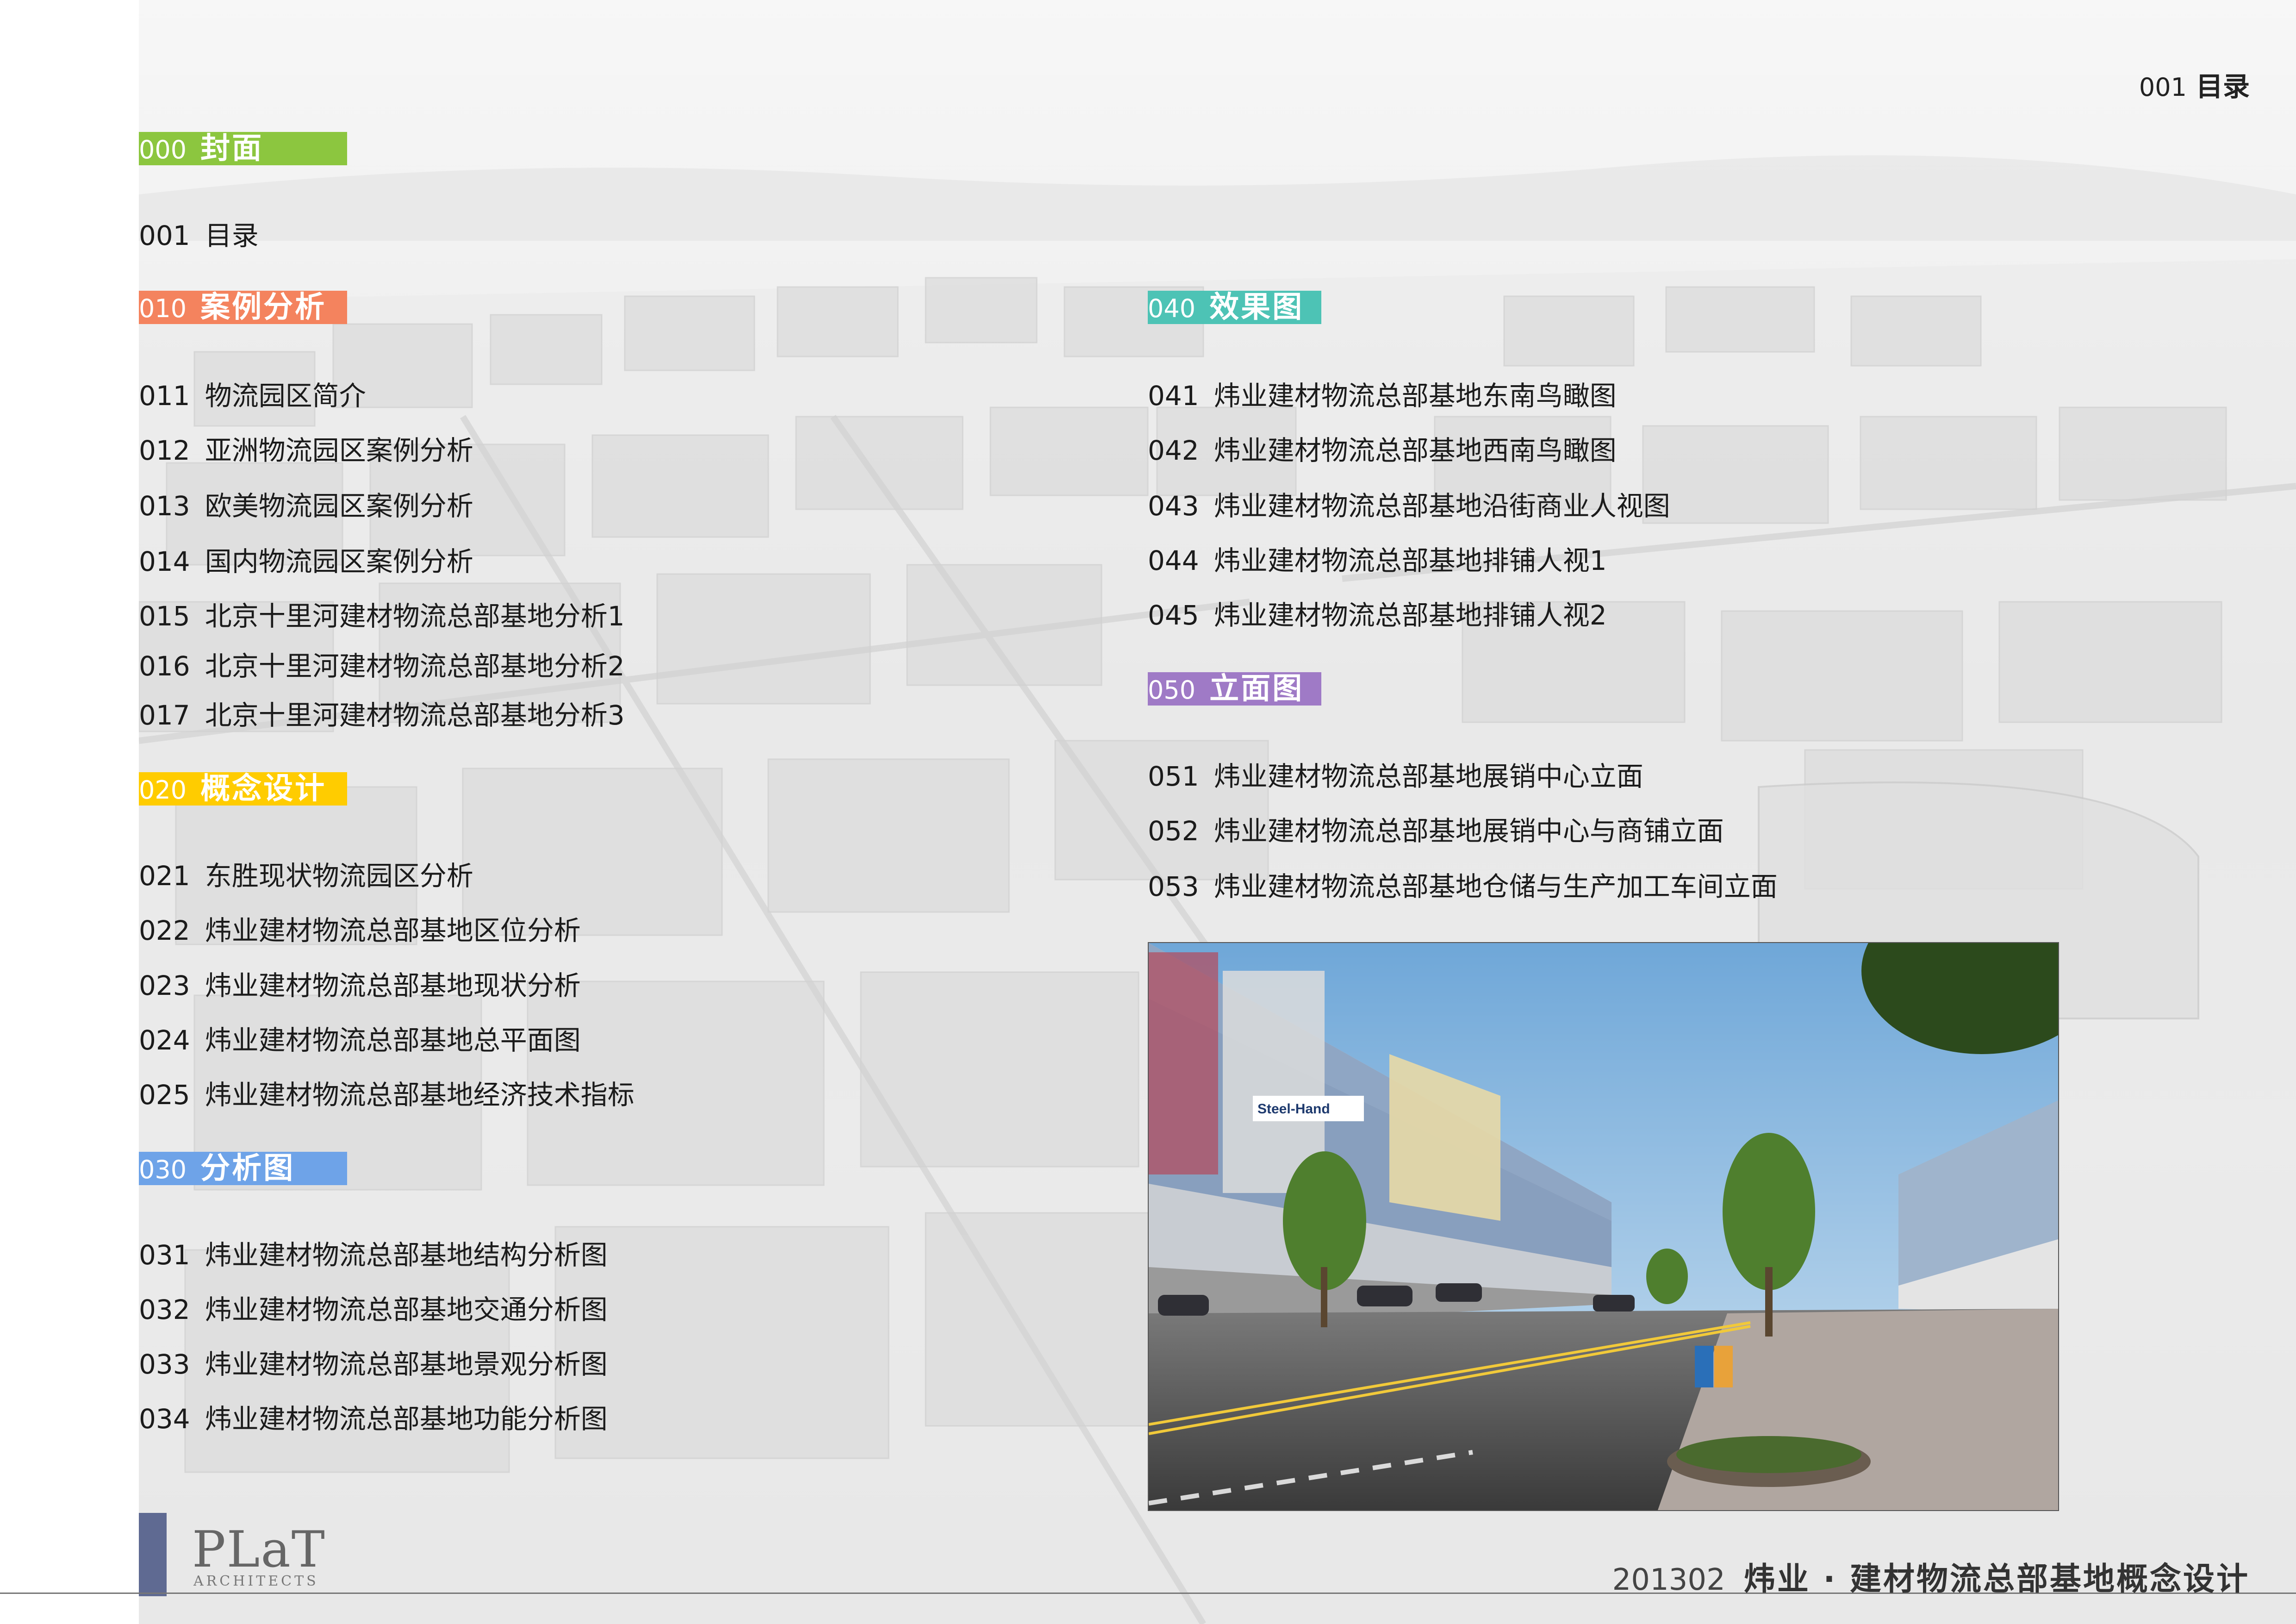 This screenshot has width=2296, height=1624. I want to click on street-view-rendering: Steel-Hand, so click(1603, 1226).